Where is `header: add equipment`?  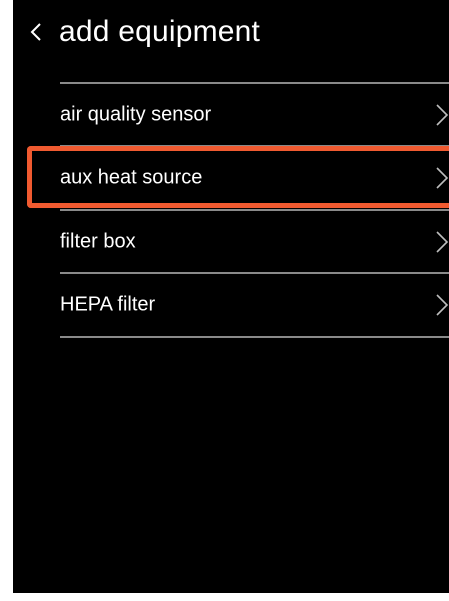
header: add equipment is located at coordinates (231, 32).